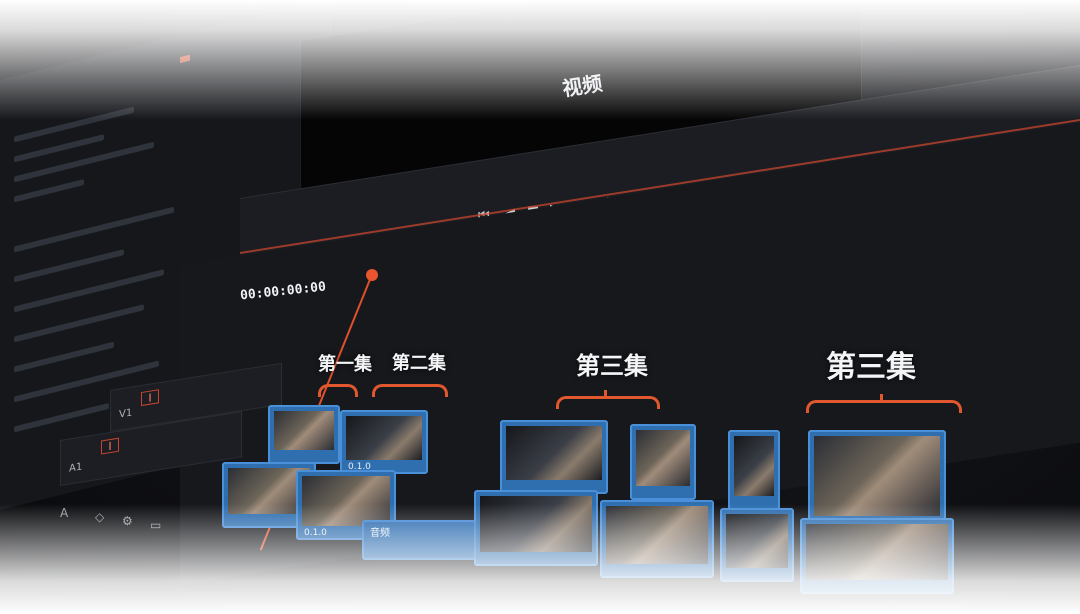  Describe the element at coordinates (99, 517) in the screenshot. I see `shape-tool-icon: ◇` at that location.